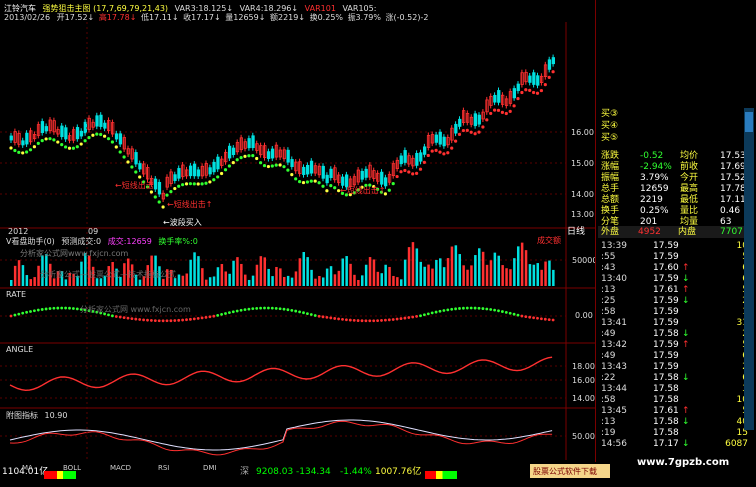  I want to click on indicator-tab-rsi: RSI, so click(163, 468).